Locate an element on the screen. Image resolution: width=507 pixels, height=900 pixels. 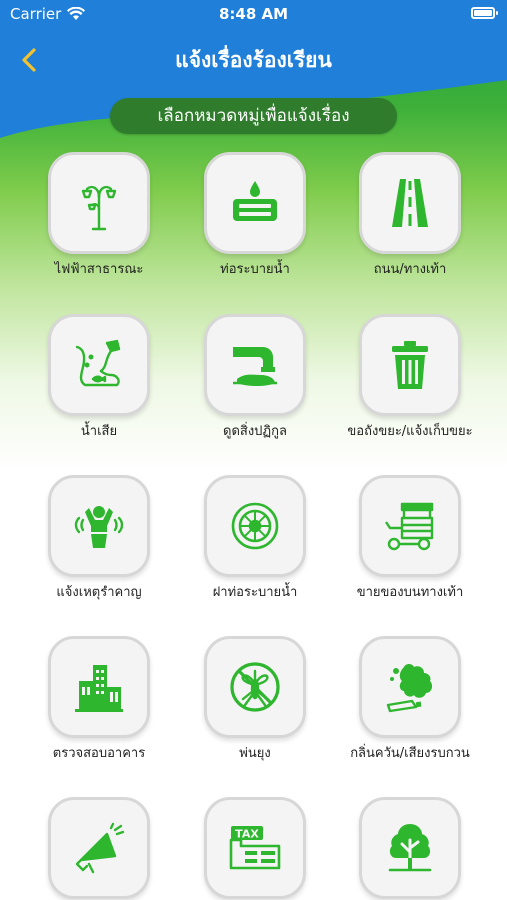
tree-icon is located at coordinates (410, 848).